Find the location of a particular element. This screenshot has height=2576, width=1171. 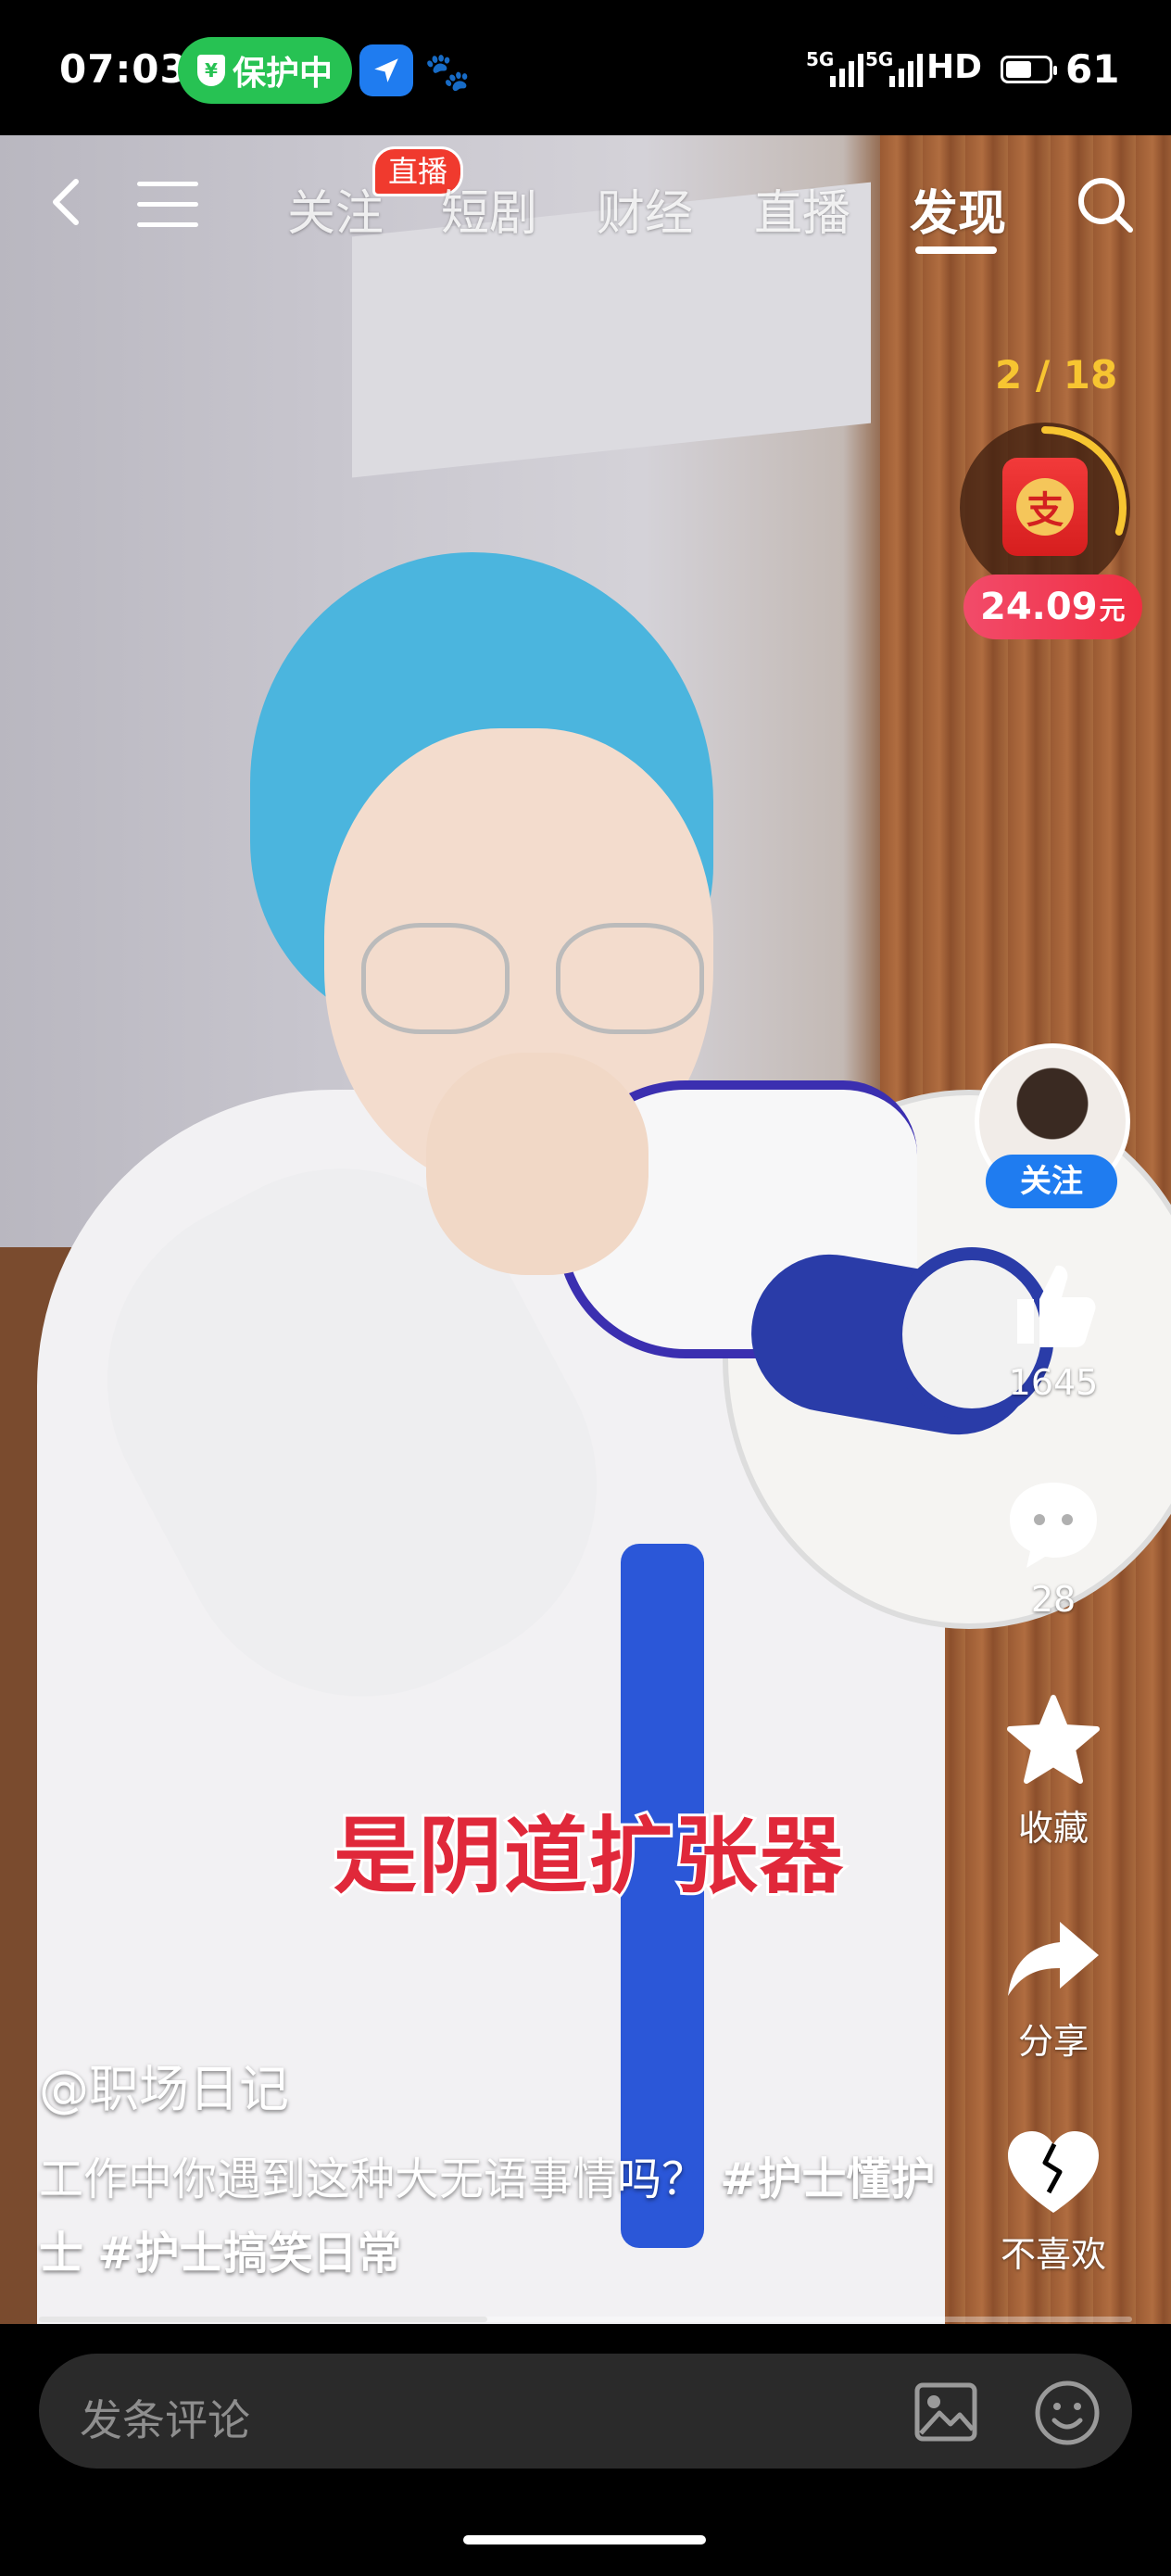

alipay-char: 支 is located at coordinates (1045, 507).